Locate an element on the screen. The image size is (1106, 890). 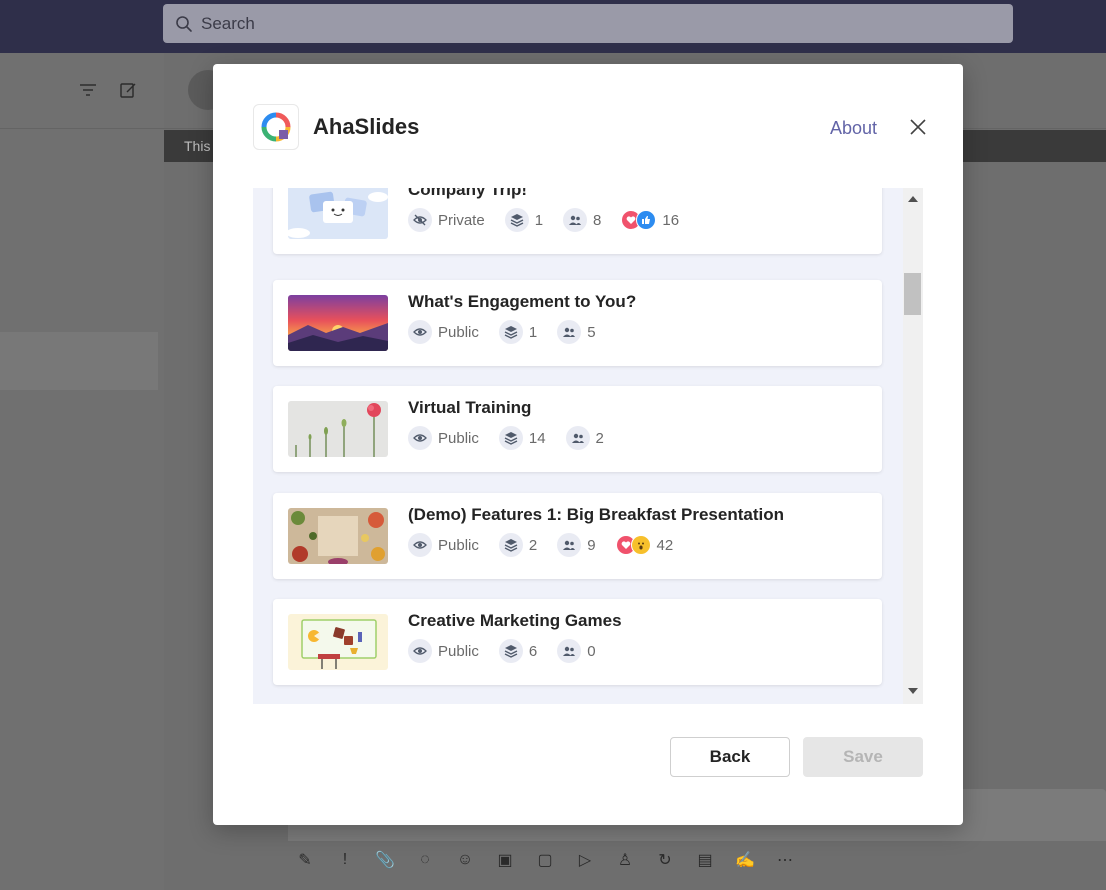
compose-icon is located at coordinates (128, 90).